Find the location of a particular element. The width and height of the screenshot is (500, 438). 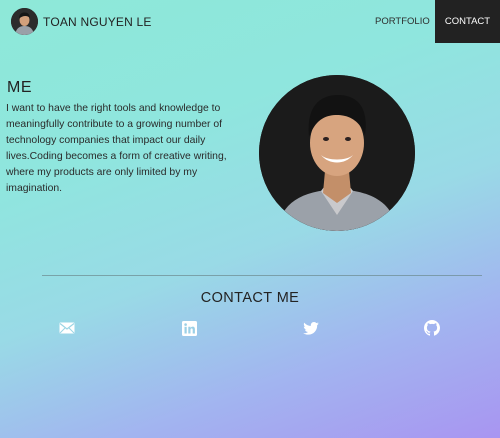

avatar-photo is located at coordinates (24, 21).